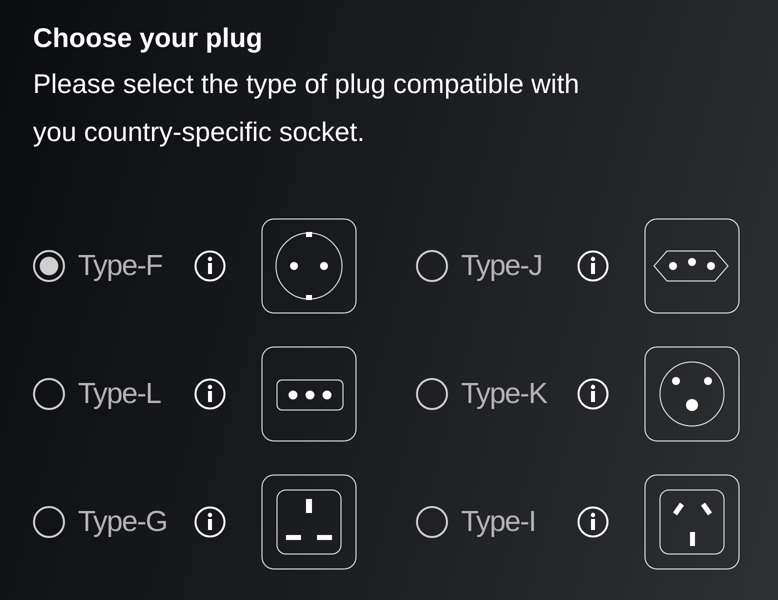 The width and height of the screenshot is (778, 600). I want to click on description: Please select the type of plug compatible with you country-specific socket., so click(306, 108).